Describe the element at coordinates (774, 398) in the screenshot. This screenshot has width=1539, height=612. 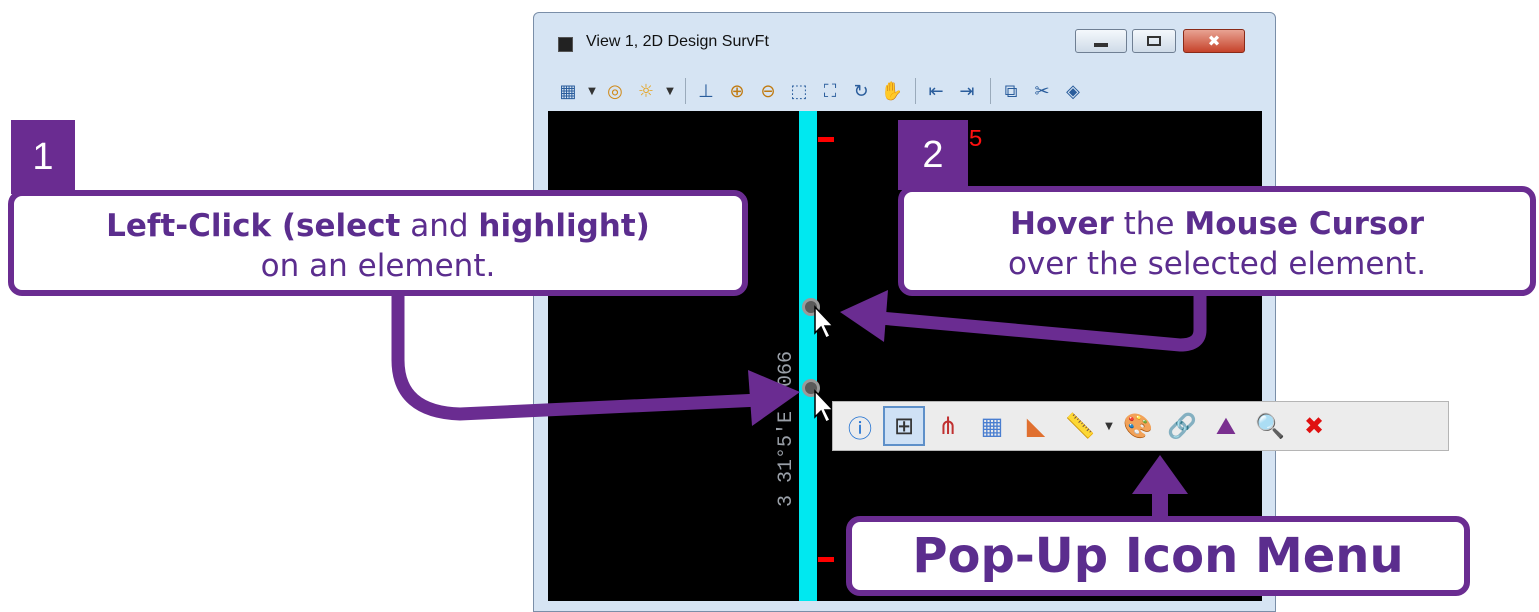
I see `arrowhead-step1` at that location.